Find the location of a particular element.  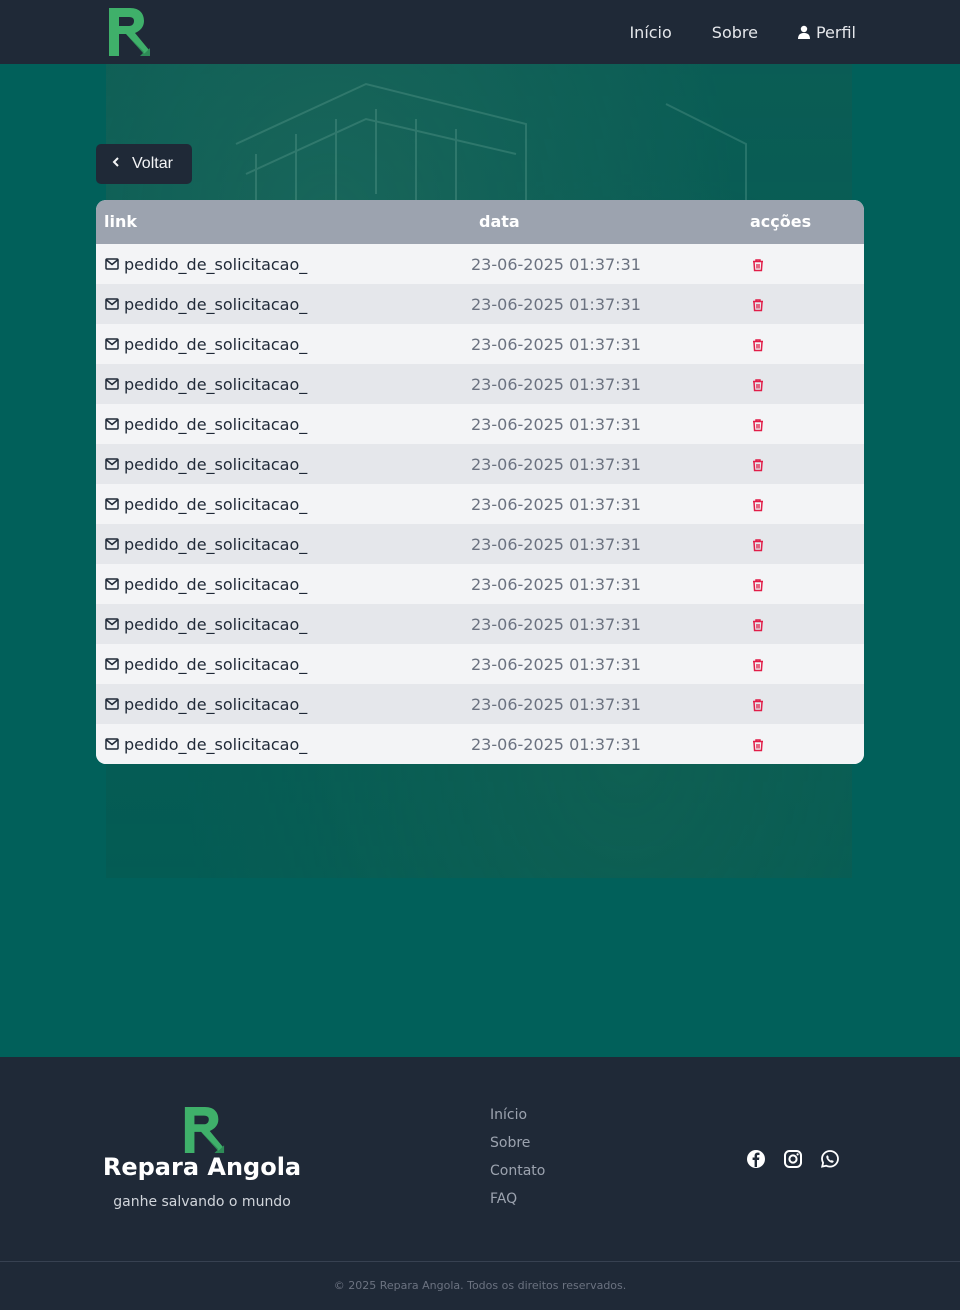

footer-links: Início Sobre Contato FAQ is located at coordinates (517, 1158).